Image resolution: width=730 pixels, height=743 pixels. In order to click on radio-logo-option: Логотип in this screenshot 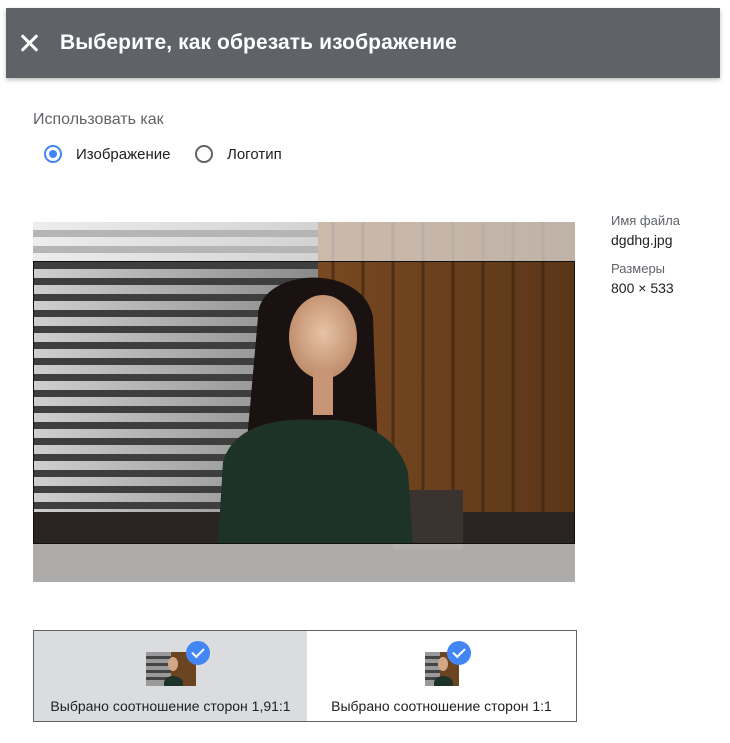, I will do `click(238, 154)`.